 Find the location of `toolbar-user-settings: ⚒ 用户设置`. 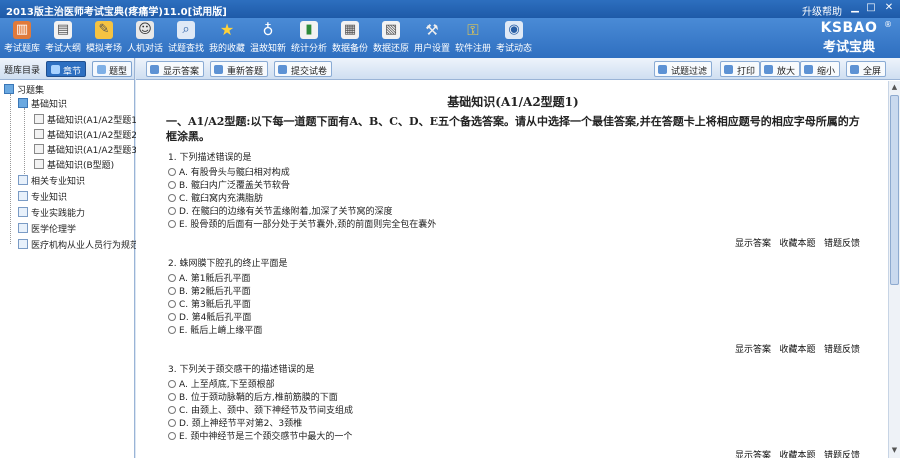

toolbar-user-settings: ⚒ 用户设置 is located at coordinates (432, 38).